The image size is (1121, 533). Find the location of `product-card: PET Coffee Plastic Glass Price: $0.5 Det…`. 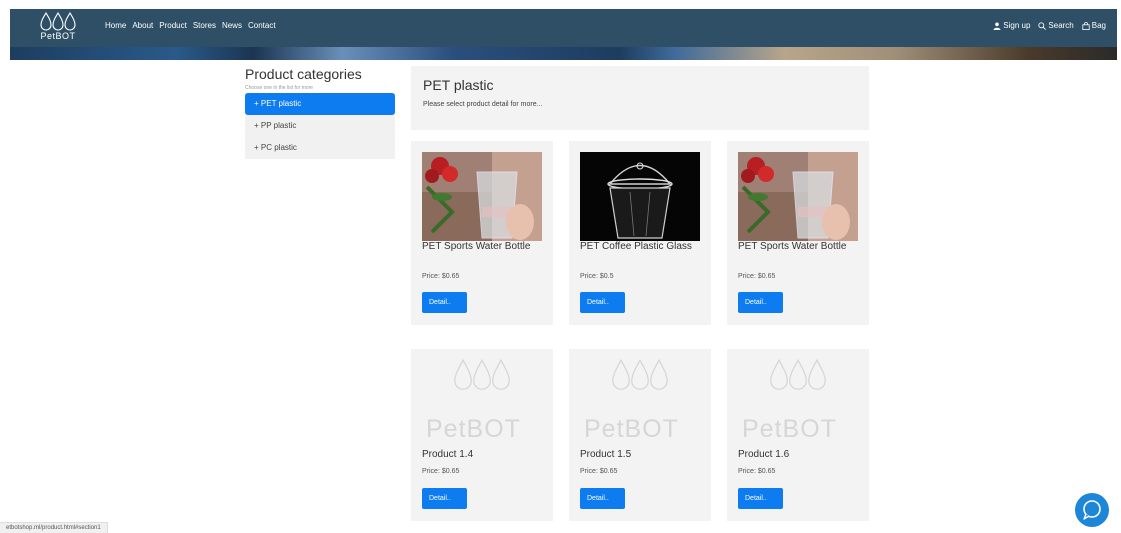

product-card: PET Coffee Plastic Glass Price: $0.5 Det… is located at coordinates (640, 233).